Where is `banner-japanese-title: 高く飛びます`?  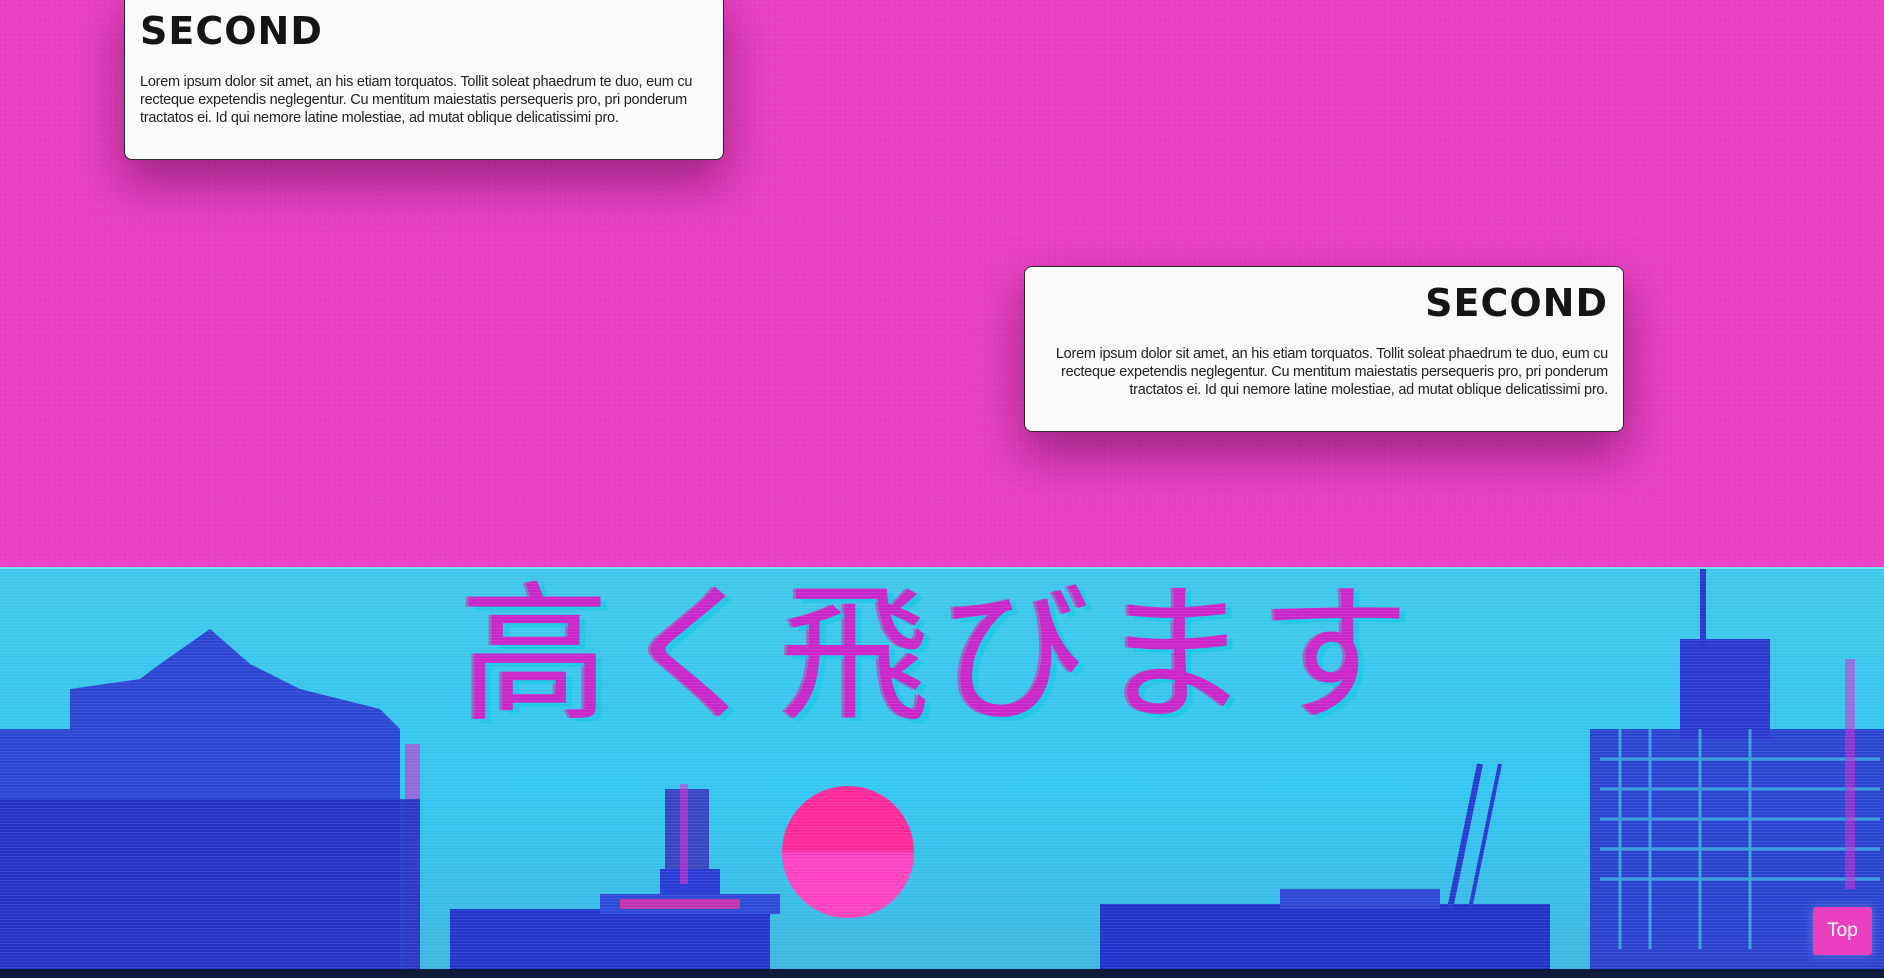
banner-japanese-title: 高く飛びます is located at coordinates (939, 656).